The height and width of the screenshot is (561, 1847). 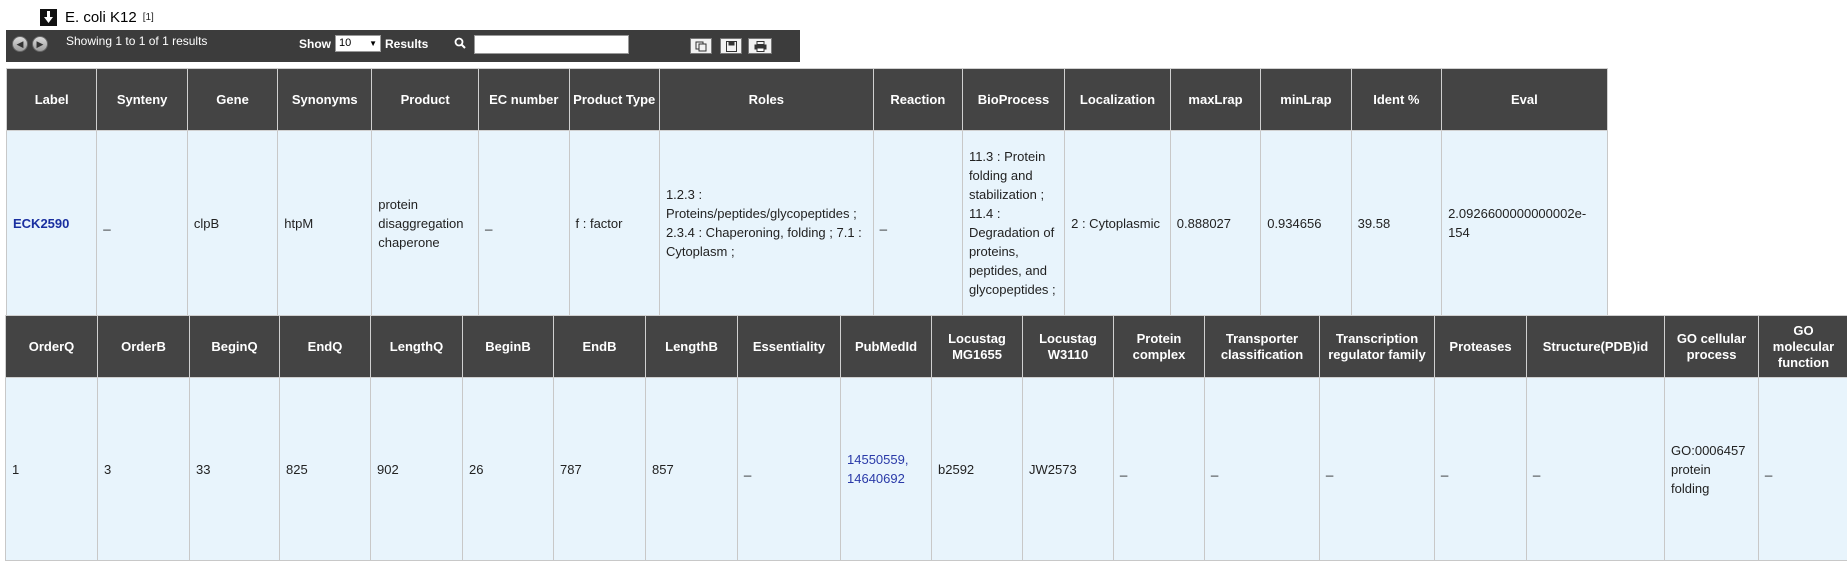 What do you see at coordinates (52, 469) in the screenshot?
I see `cell-orderq: 1` at bounding box center [52, 469].